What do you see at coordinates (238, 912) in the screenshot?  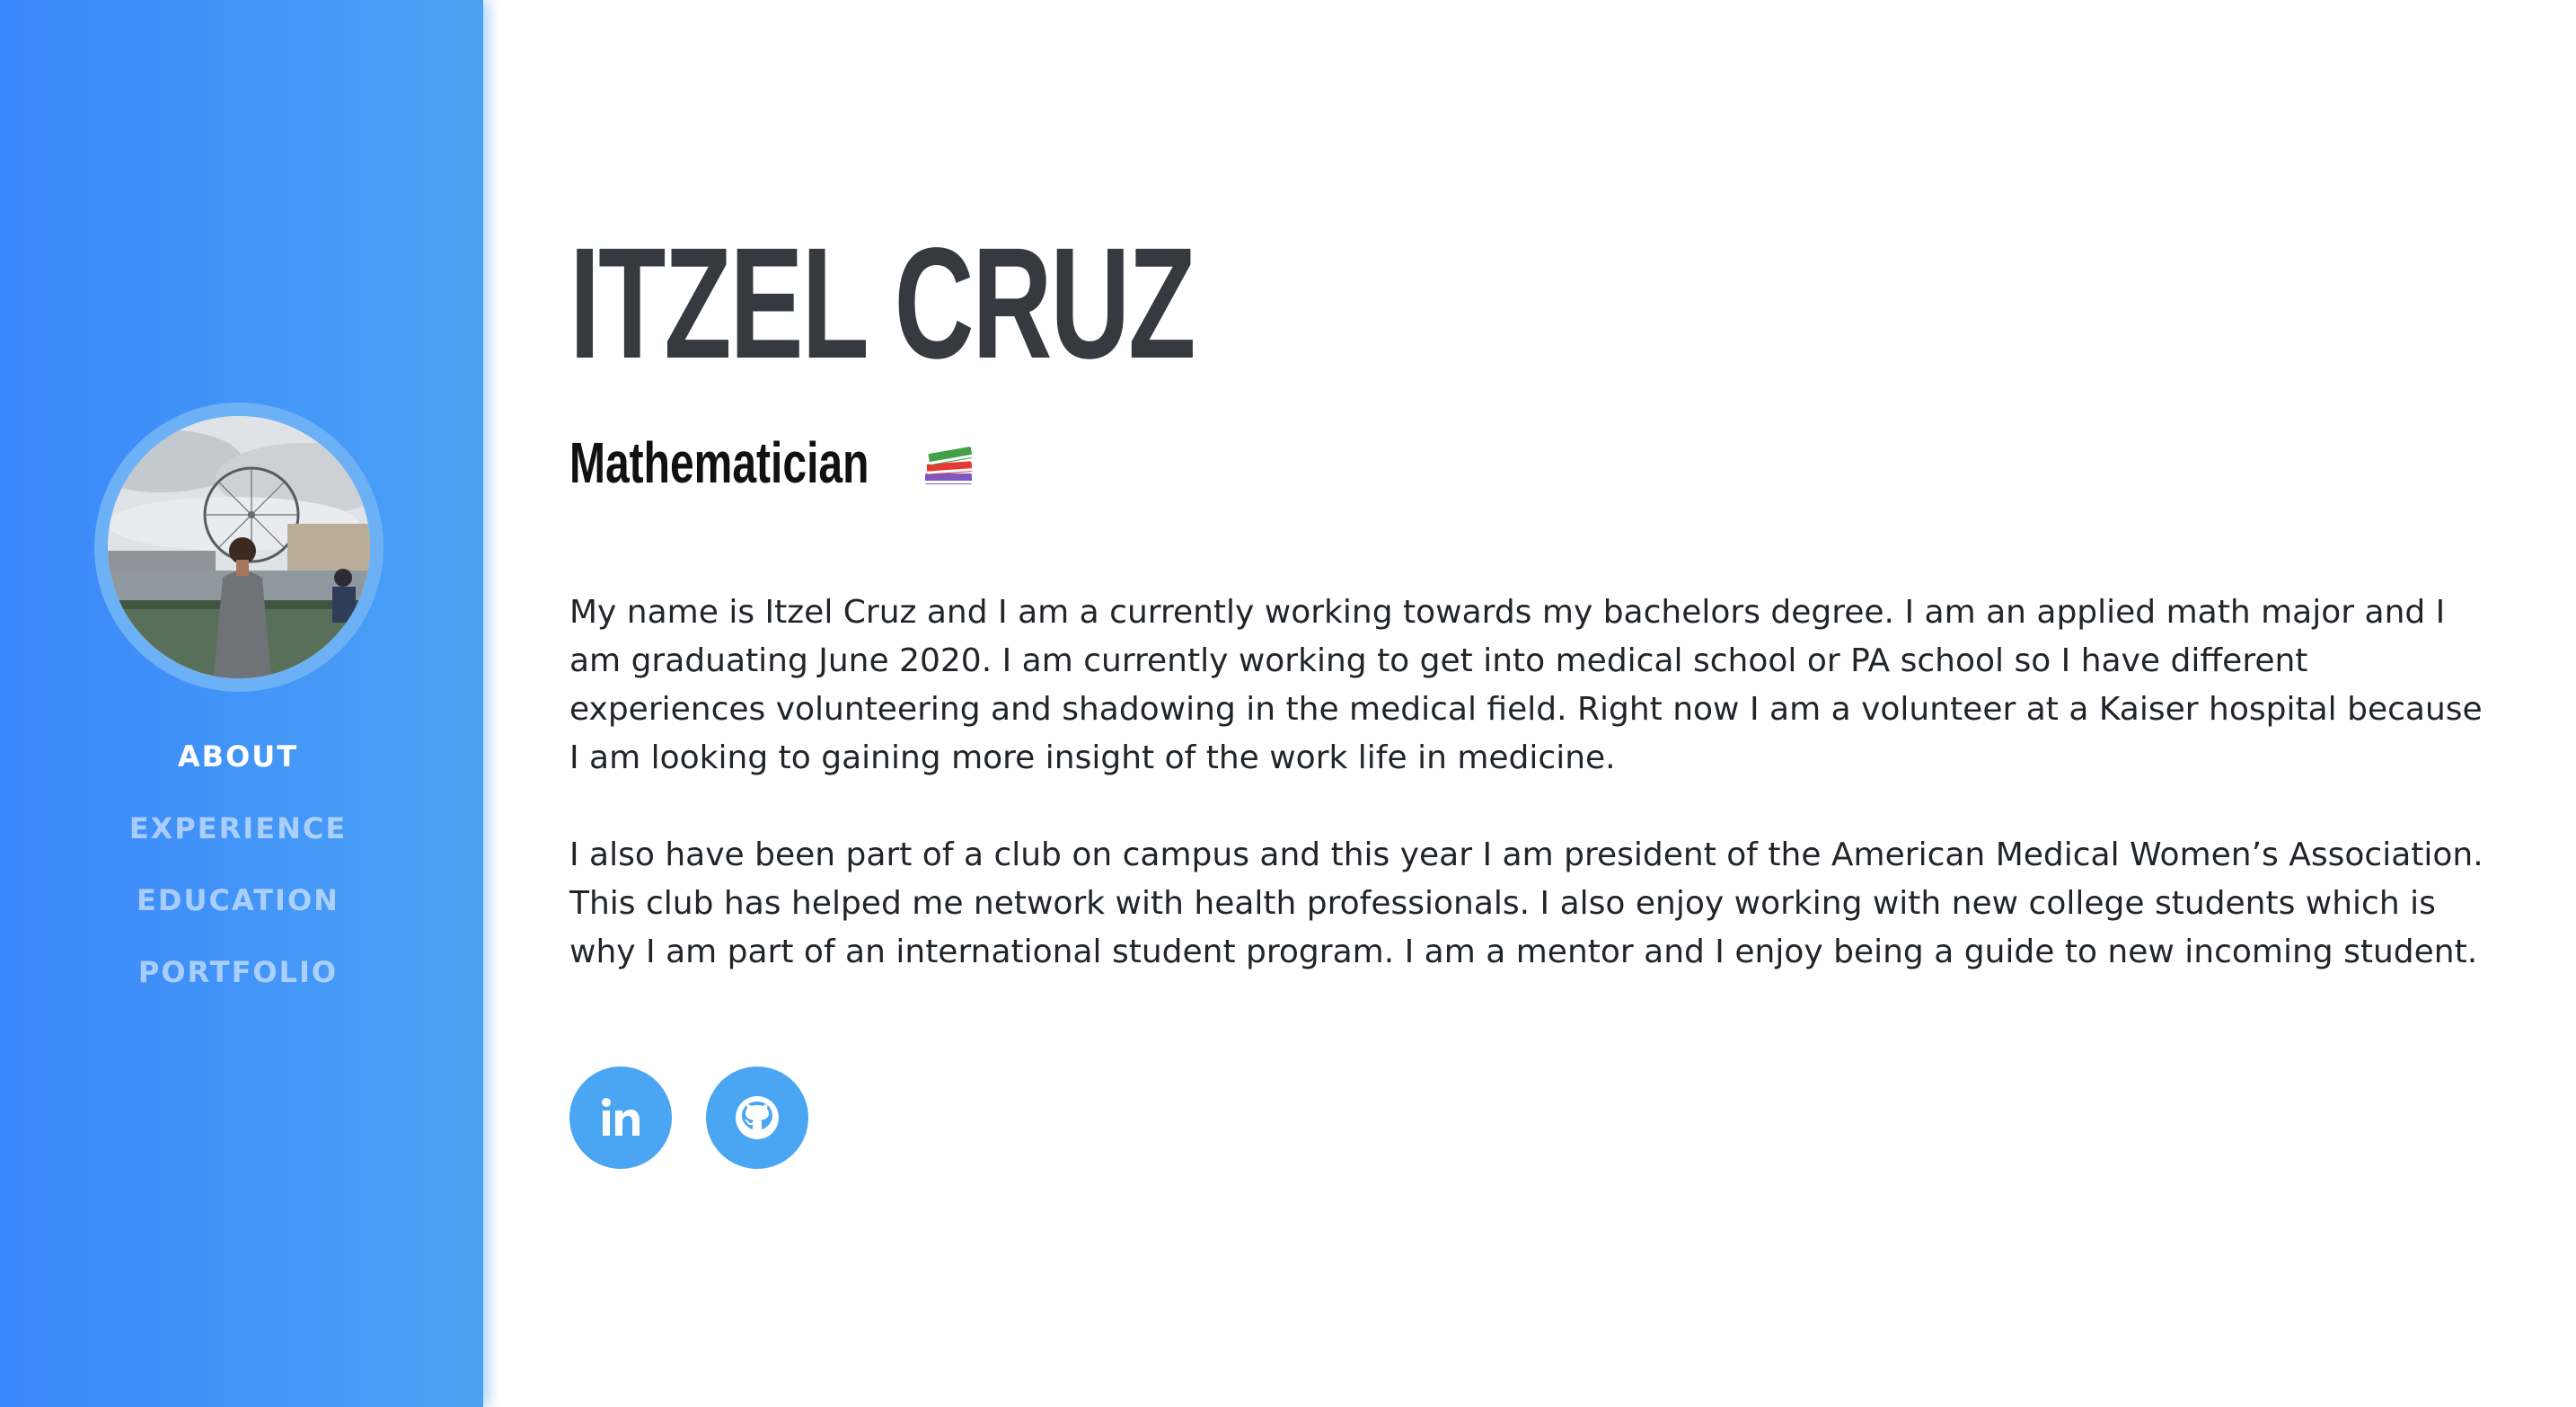 I see `nav-item-education: EDUCATION` at bounding box center [238, 912].